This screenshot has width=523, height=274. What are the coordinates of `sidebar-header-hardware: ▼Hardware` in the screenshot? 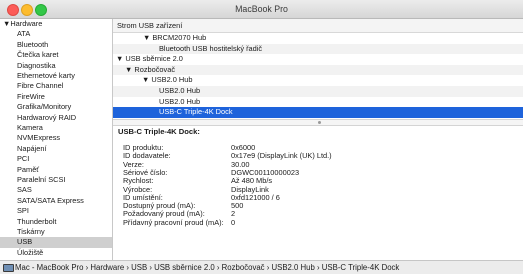 It's located at (56, 24).